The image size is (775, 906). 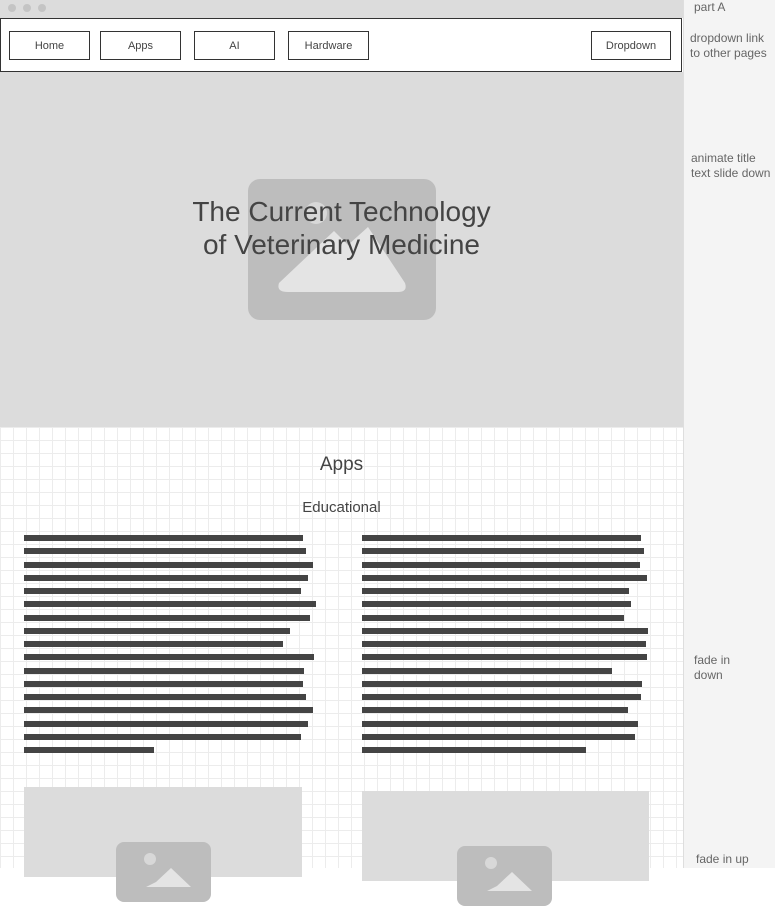 What do you see at coordinates (631, 45) in the screenshot?
I see `nav-dropdown-button: Dropdown` at bounding box center [631, 45].